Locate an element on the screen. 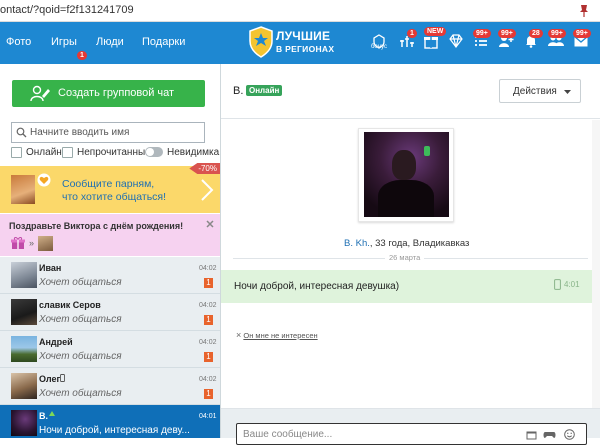 Image resolution: width=600 pixels, height=445 pixels. nav-link-games: Игры is located at coordinates (64, 42).